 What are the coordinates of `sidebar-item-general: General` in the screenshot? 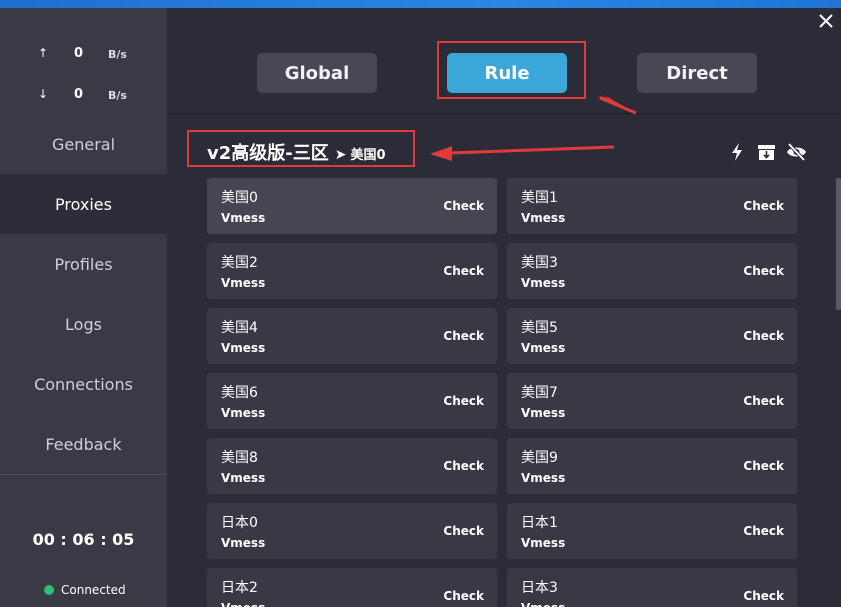 It's located at (83, 144).